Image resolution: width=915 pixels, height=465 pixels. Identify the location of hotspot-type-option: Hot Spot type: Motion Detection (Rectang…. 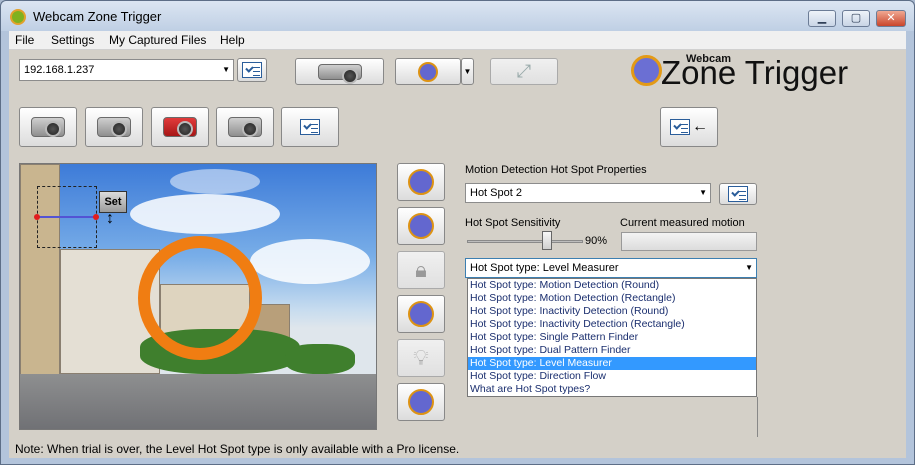
(612, 298).